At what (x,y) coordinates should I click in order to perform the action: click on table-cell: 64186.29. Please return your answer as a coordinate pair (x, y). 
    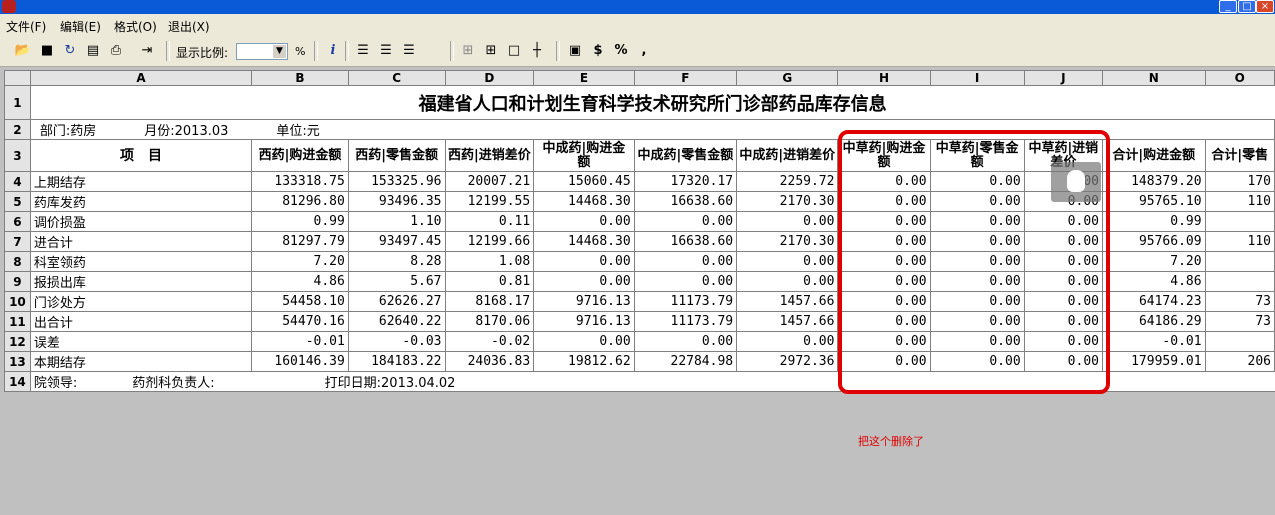
    Looking at the image, I should click on (1153, 321).